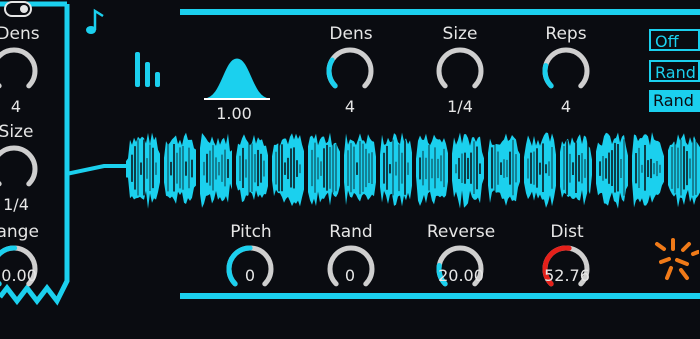 The height and width of the screenshot is (339, 700). Describe the element at coordinates (460, 34) in the screenshot. I see `size-label: Size` at that location.